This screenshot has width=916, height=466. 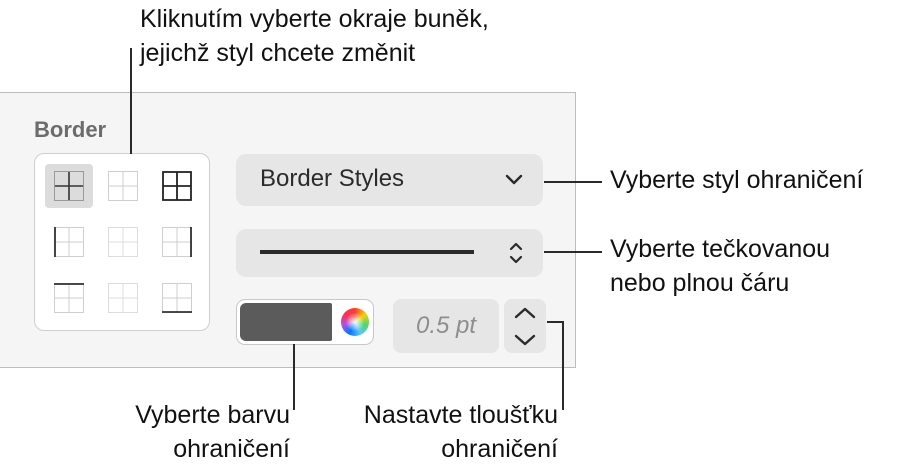 I want to click on all-borders-icon, so click(x=177, y=186).